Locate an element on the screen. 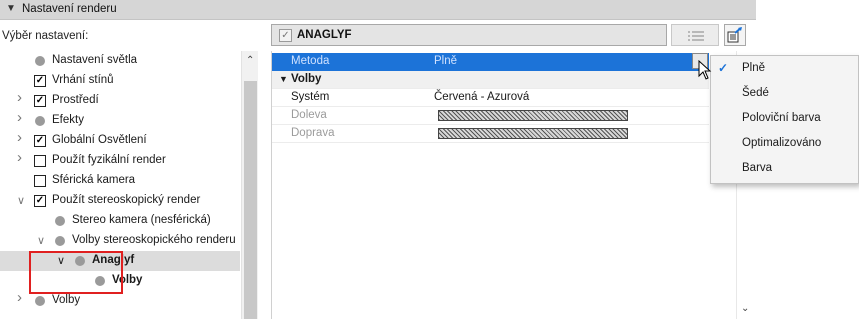  tree-item-label: Nastavení světla is located at coordinates (95, 60).